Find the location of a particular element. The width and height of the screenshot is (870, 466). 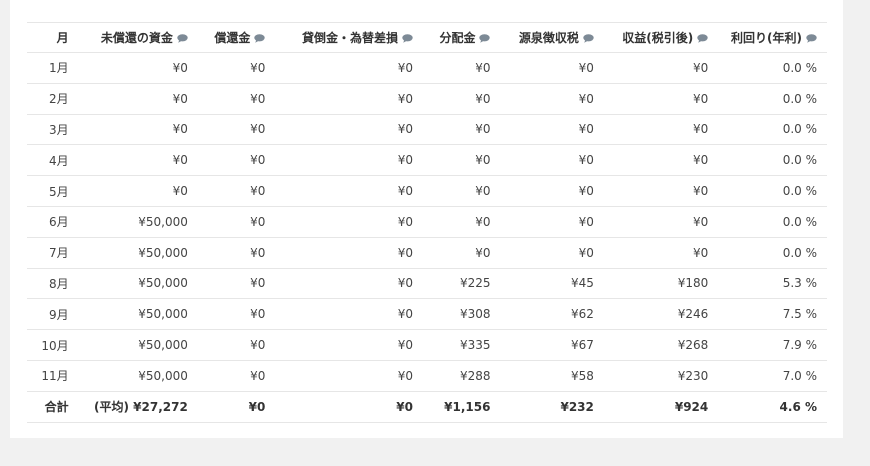

total-cell-distribution: ¥1,156 is located at coordinates (461, 407).